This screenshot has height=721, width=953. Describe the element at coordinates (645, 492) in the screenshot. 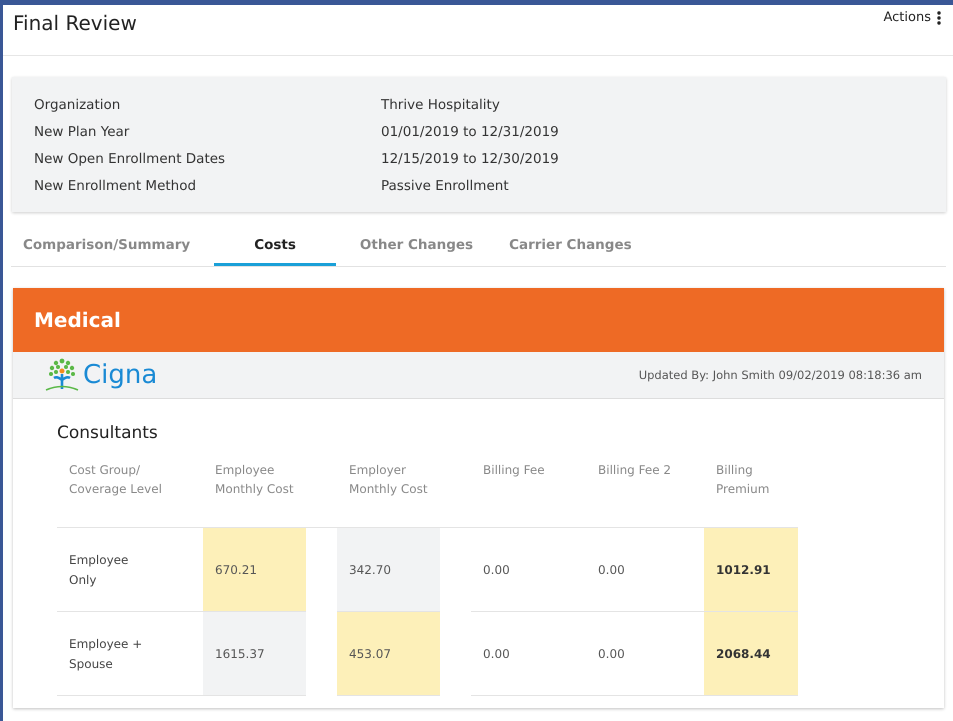

I see `column-header: Billing Fee 2` at that location.